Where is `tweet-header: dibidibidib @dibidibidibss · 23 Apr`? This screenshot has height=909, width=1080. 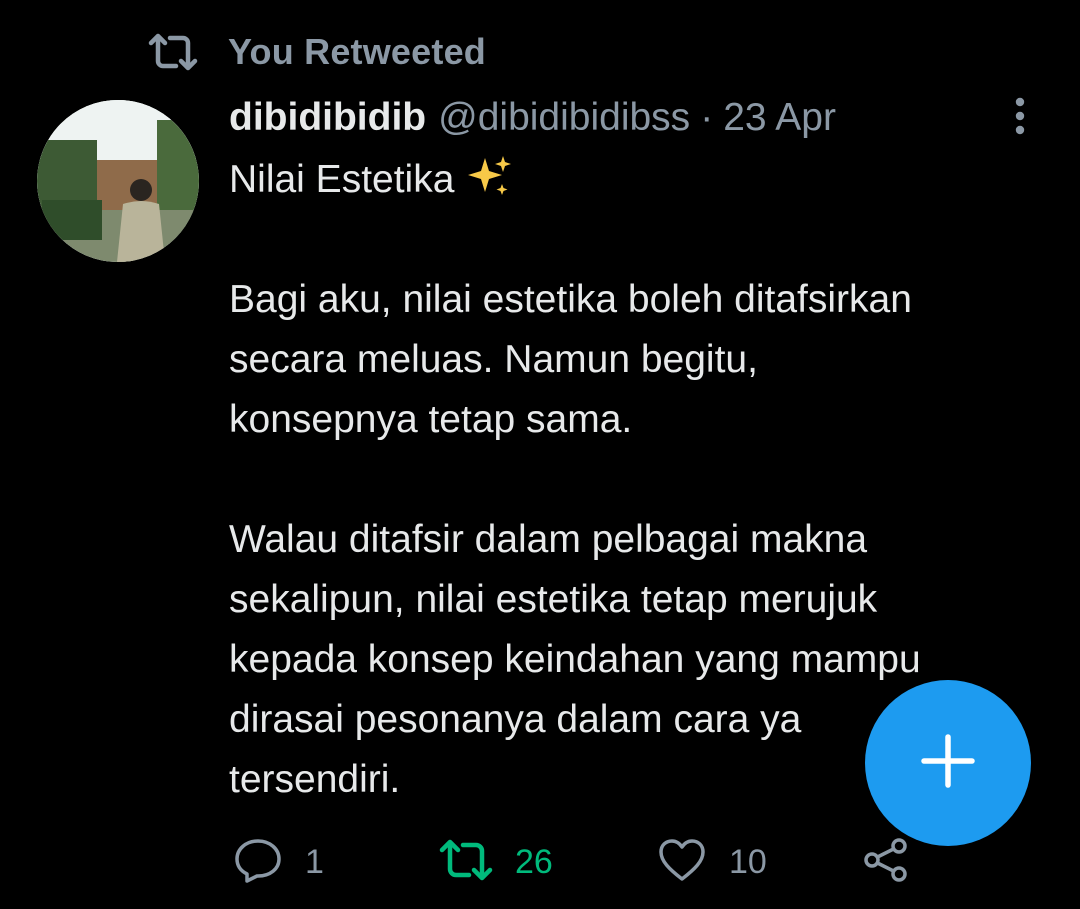 tweet-header: dibidibidib @dibidibidibss · 23 Apr is located at coordinates (532, 118).